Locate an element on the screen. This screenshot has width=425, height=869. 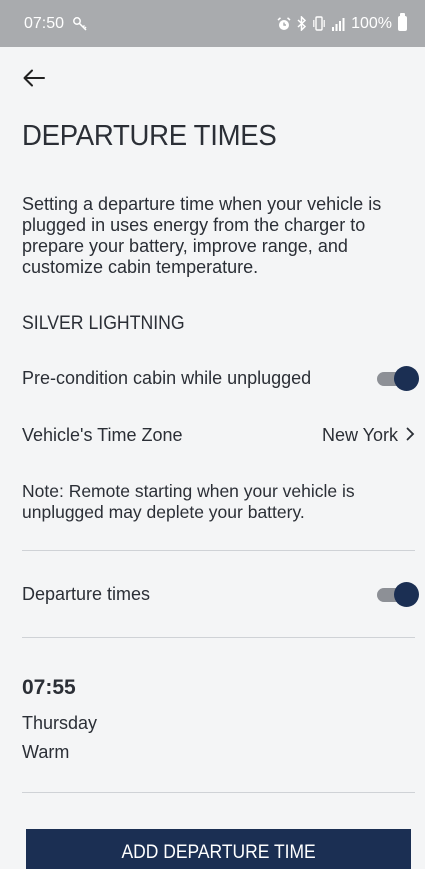
add-departure-time-label: ADD DEPARTURE TIME is located at coordinates (218, 852).